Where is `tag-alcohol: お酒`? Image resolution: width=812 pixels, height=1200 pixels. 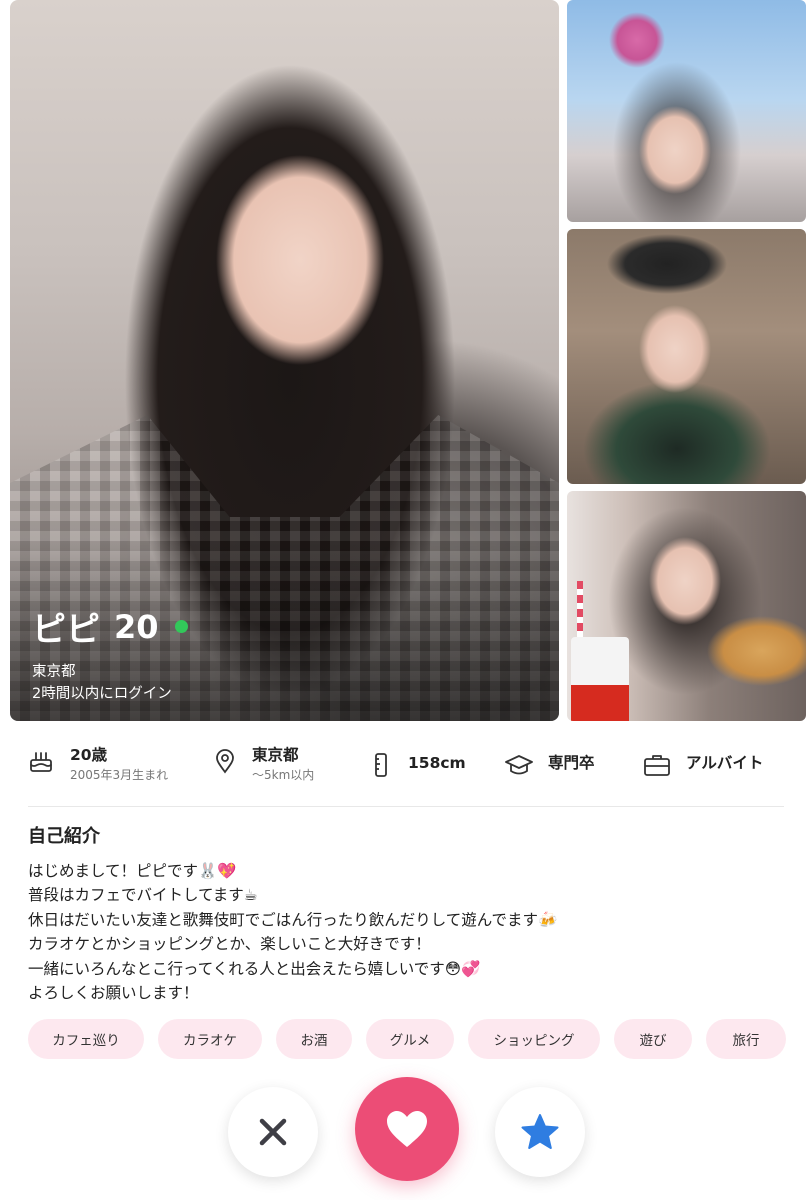
tag-alcohol: お酒 is located at coordinates (314, 1039).